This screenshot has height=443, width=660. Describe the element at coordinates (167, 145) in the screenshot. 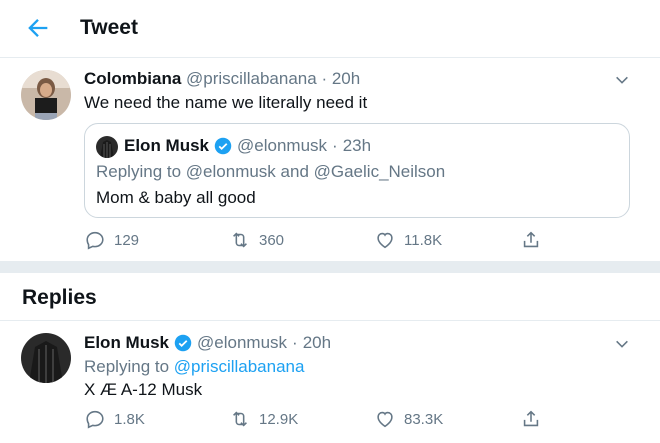

I see `quoted-author-name: Elon Musk` at that location.